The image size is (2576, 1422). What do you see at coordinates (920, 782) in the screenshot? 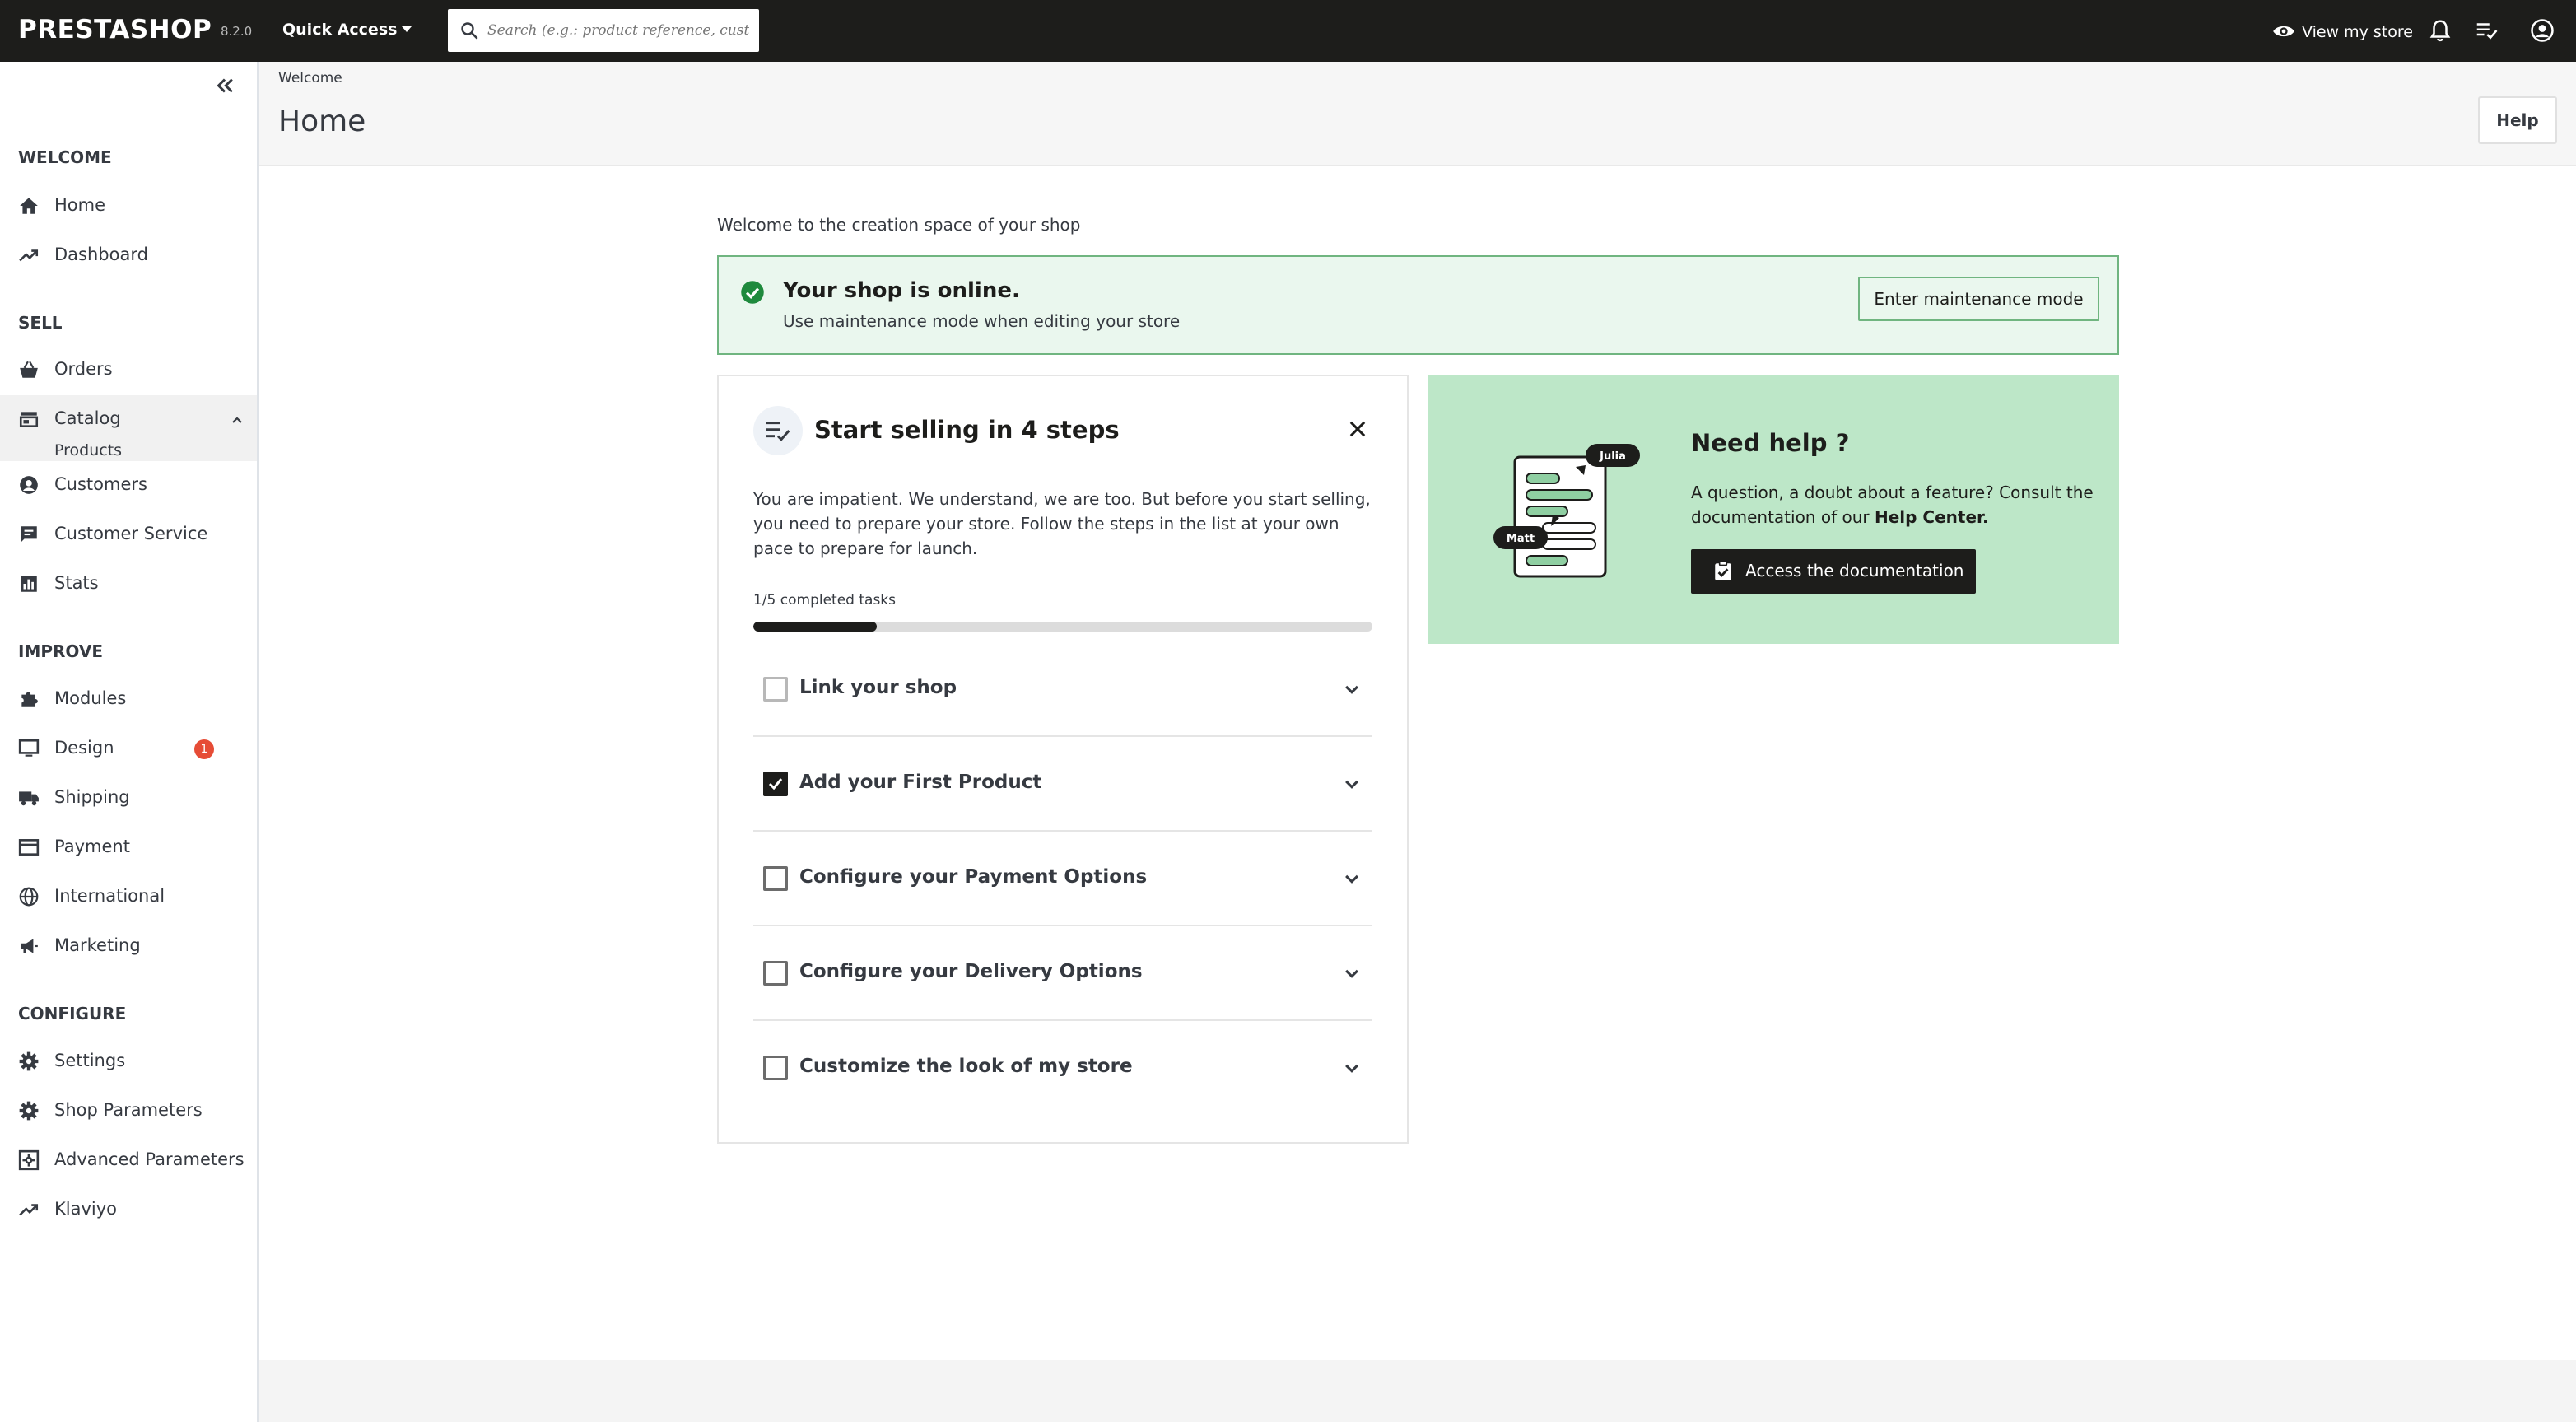
I see `task-label: Add your First Product` at bounding box center [920, 782].